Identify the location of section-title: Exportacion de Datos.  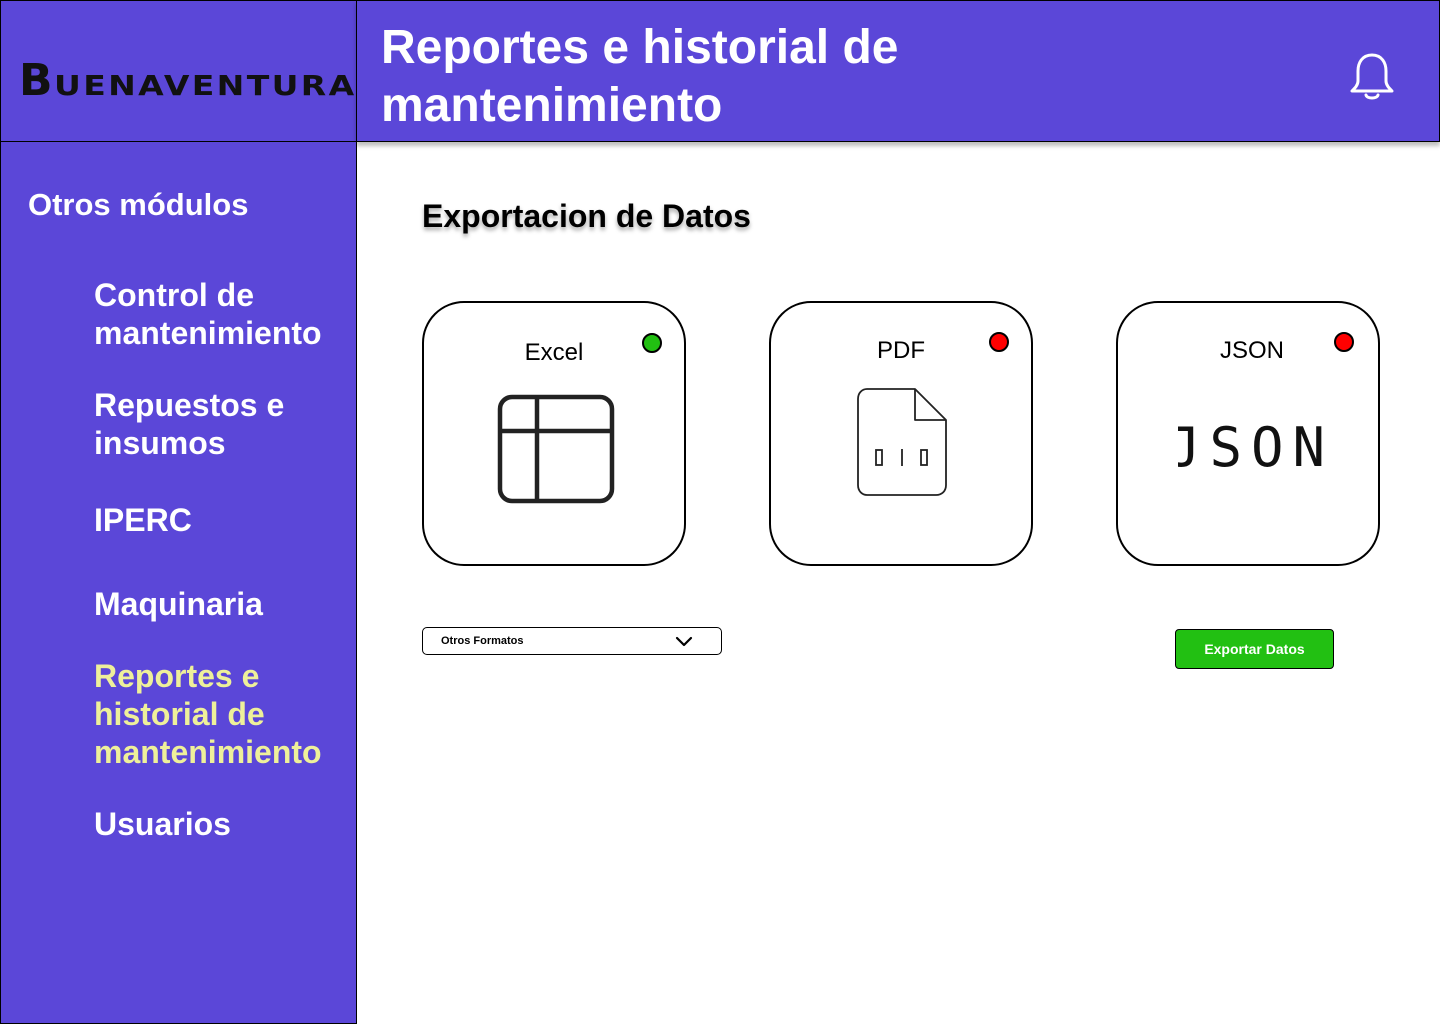
(586, 216).